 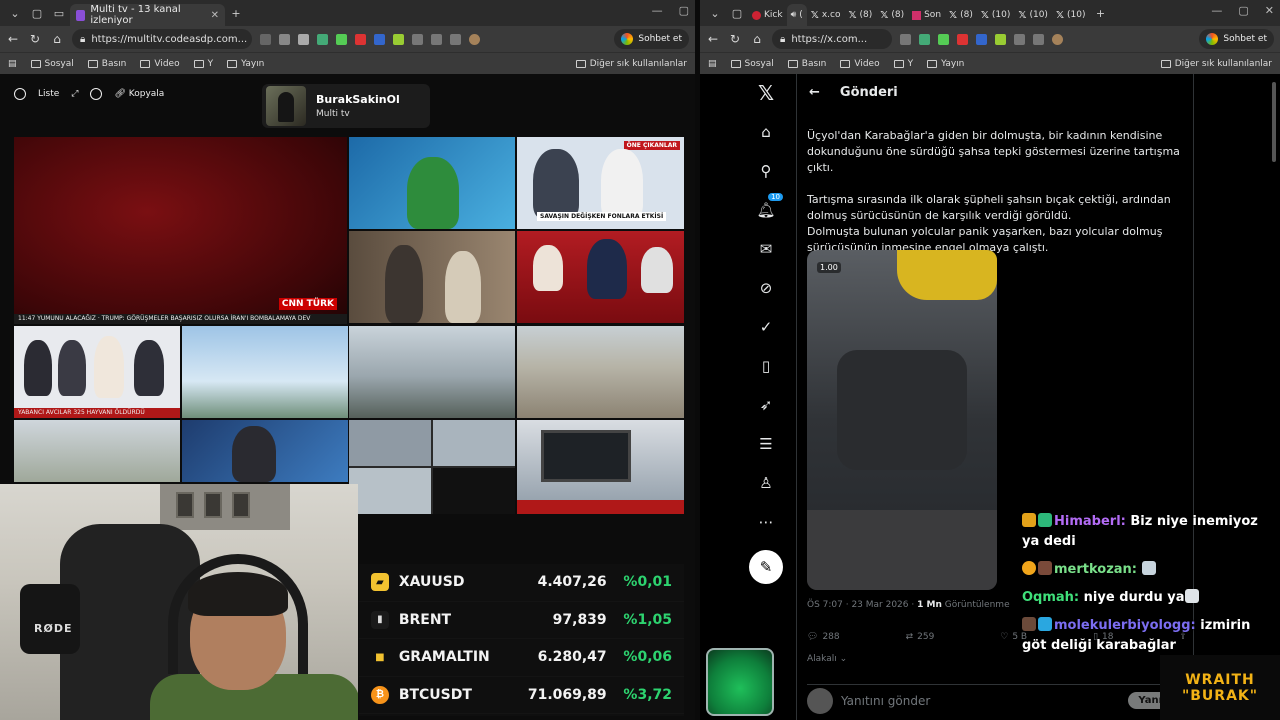 What do you see at coordinates (766, 171) in the screenshot?
I see `search-icon: ⚲` at bounding box center [766, 171].